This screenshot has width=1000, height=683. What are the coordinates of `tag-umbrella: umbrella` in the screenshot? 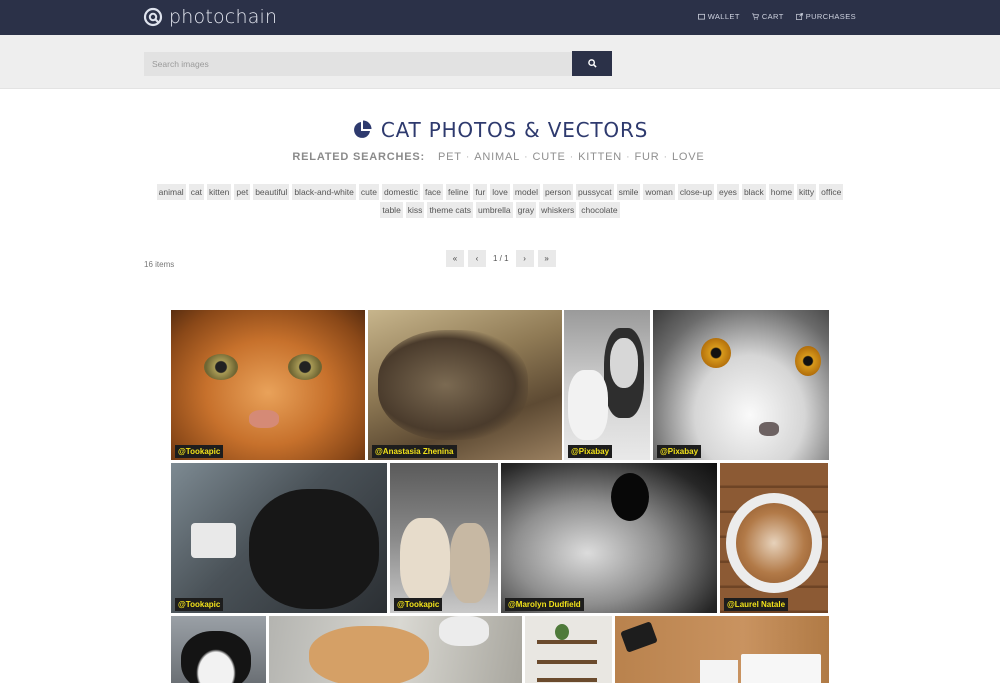 It's located at (494, 210).